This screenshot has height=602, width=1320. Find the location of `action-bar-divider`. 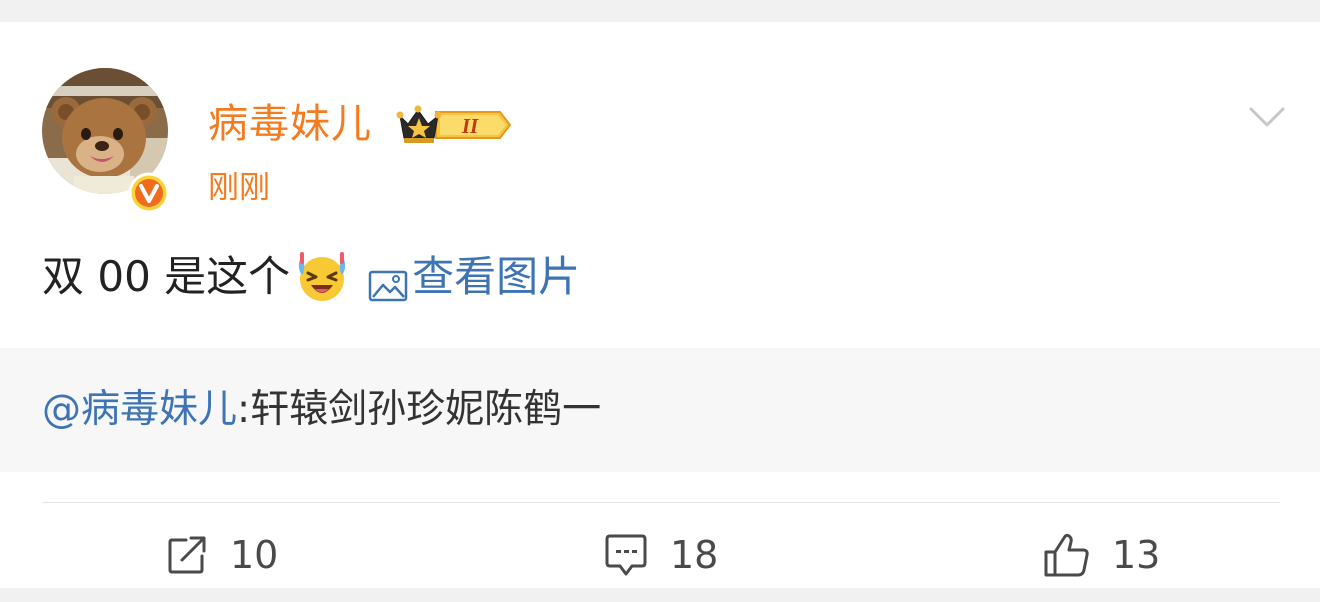

action-bar-divider is located at coordinates (661, 502).